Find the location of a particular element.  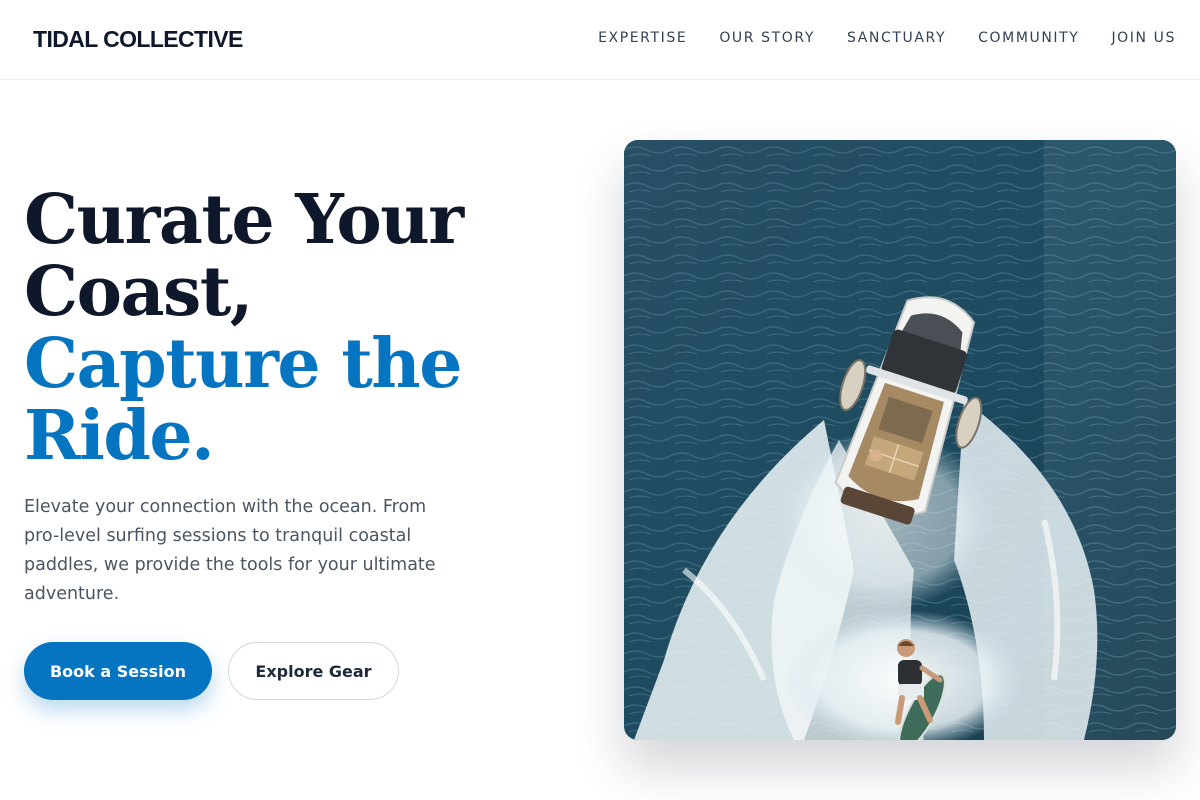

book-session-button: Book a Session is located at coordinates (118, 671).